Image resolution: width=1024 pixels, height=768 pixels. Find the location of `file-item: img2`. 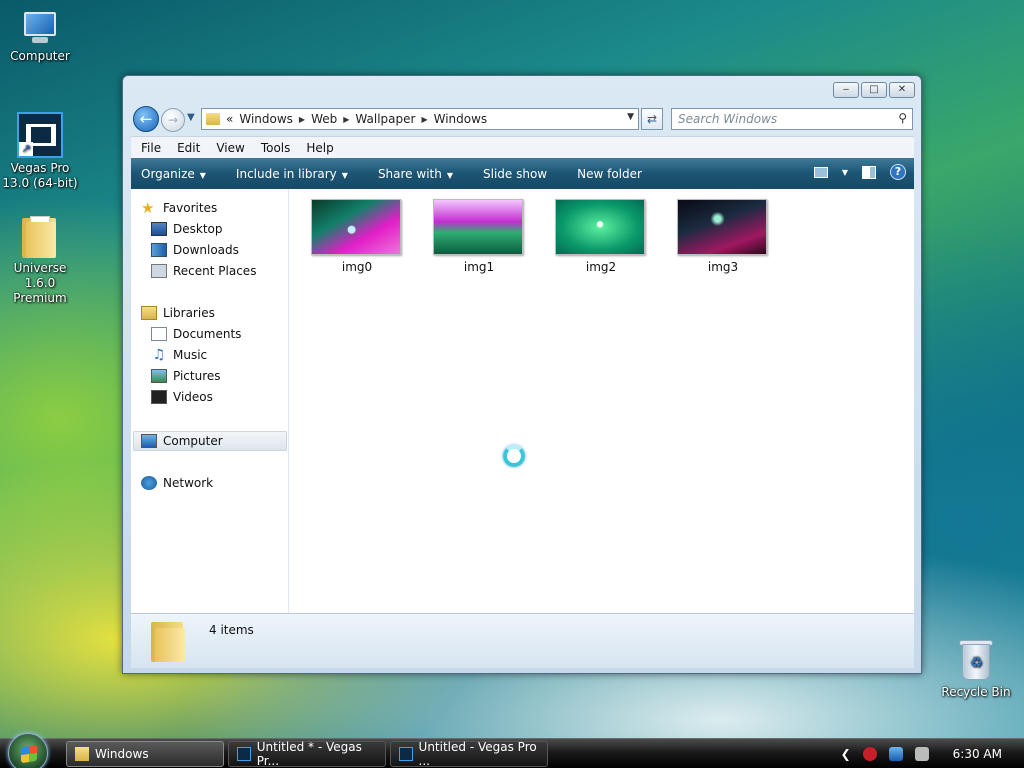

file-item: img2 is located at coordinates (601, 236).